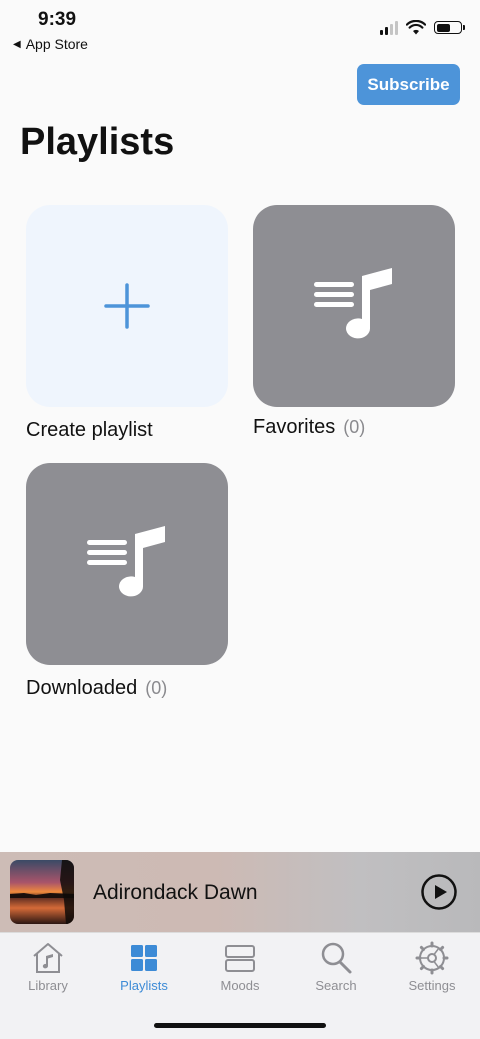 Image resolution: width=480 pixels, height=1039 pixels. What do you see at coordinates (156, 688) in the screenshot?
I see `downloaded-count: (0)` at bounding box center [156, 688].